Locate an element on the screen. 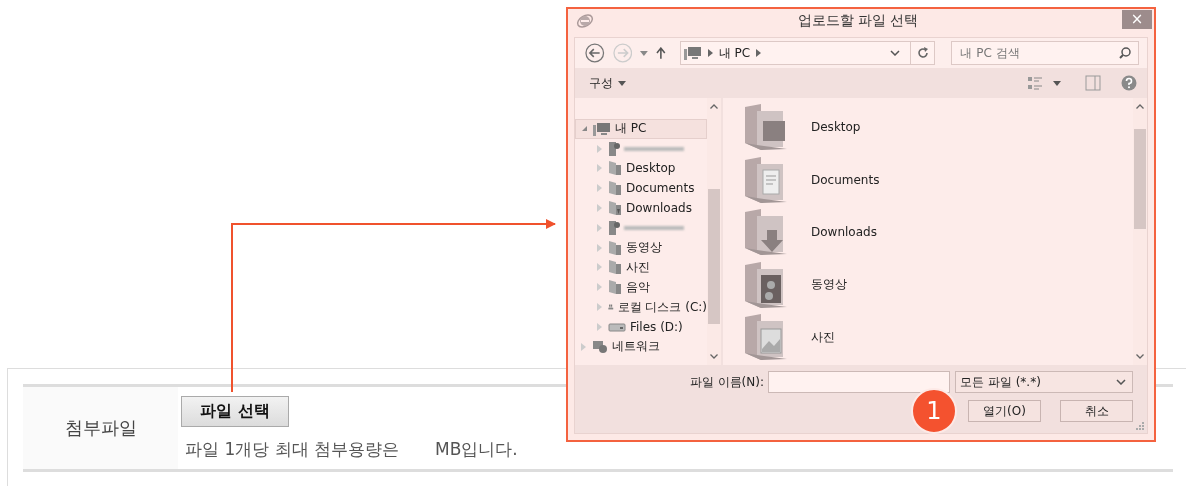 The height and width of the screenshot is (487, 1186). organize-button: 구성 is located at coordinates (607, 83).